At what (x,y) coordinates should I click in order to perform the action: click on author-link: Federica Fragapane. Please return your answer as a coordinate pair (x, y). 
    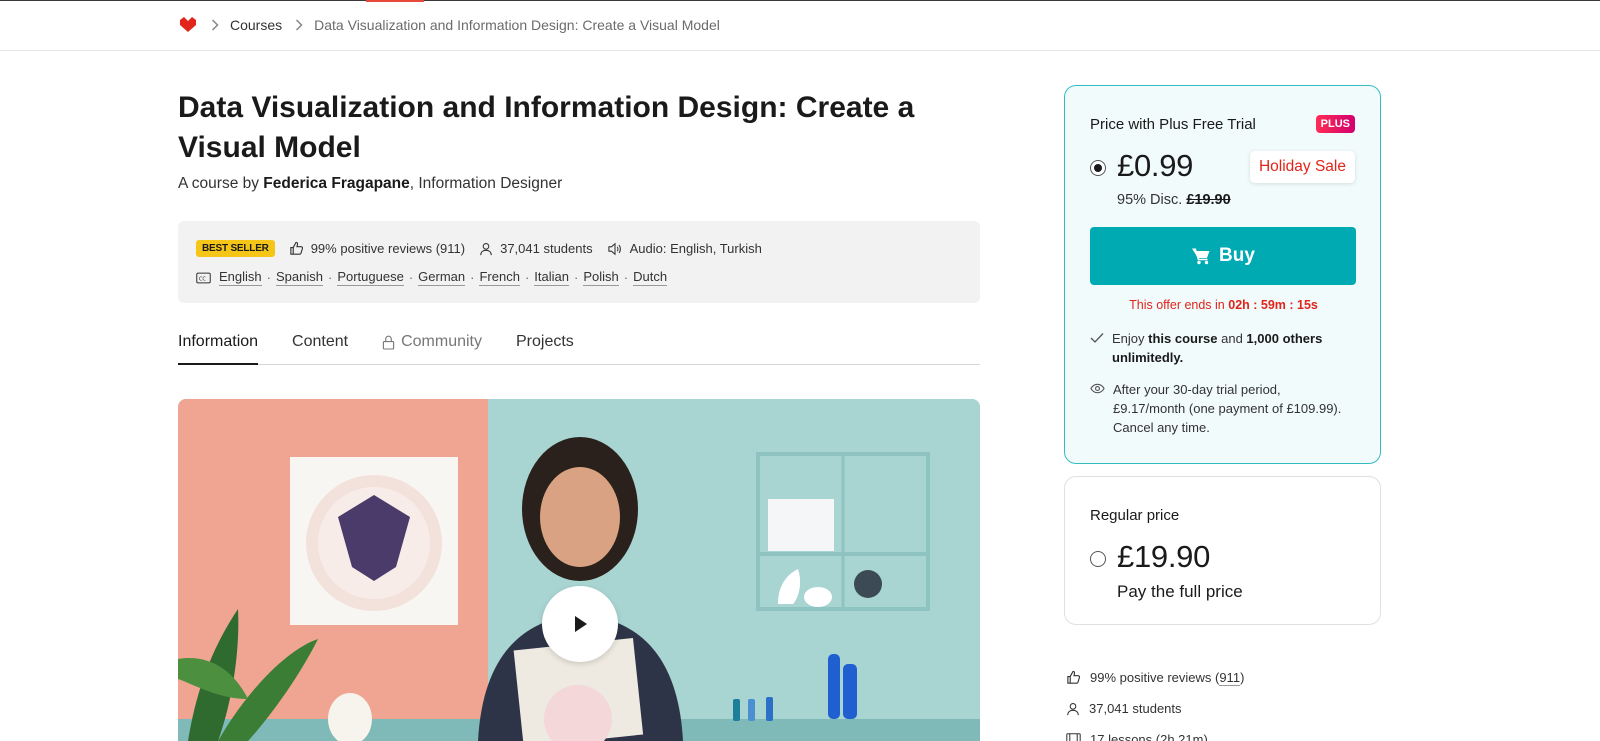
    Looking at the image, I should click on (336, 183).